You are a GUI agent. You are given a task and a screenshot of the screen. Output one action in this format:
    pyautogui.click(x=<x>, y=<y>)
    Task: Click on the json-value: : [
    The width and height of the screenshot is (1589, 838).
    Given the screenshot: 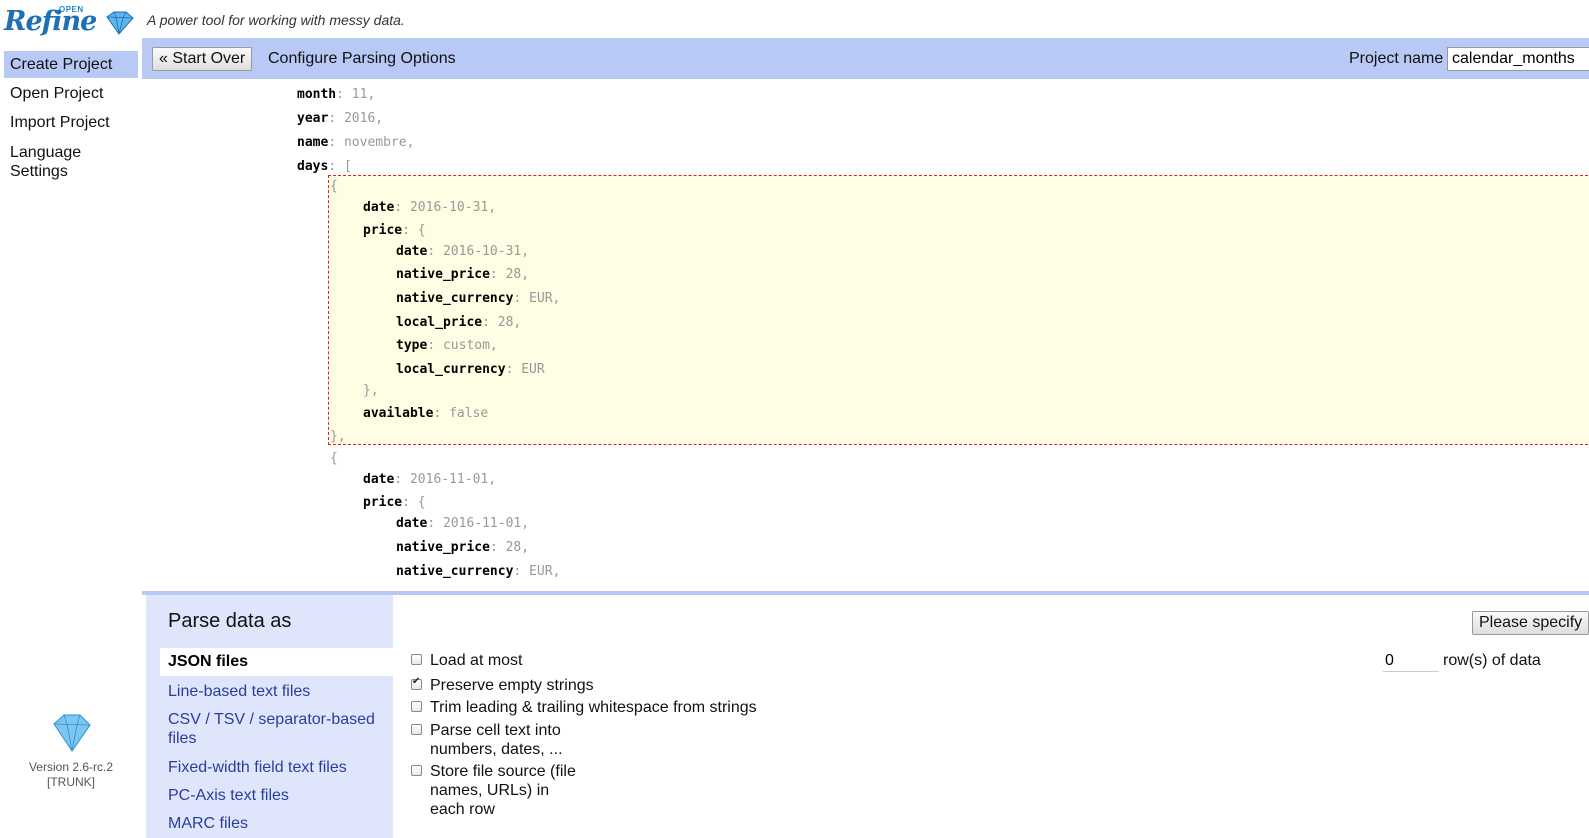 What is the action you would take?
    pyautogui.click(x=340, y=166)
    